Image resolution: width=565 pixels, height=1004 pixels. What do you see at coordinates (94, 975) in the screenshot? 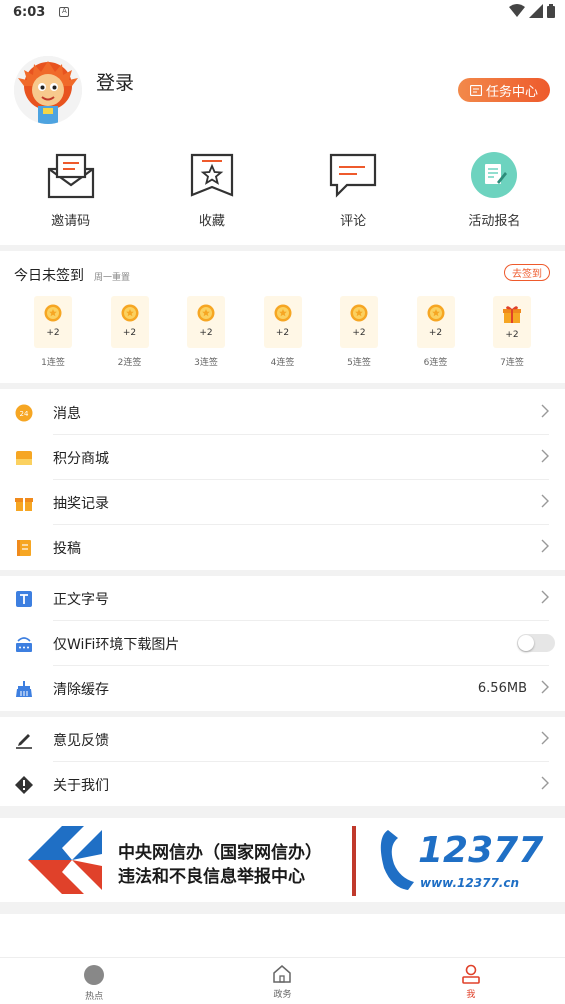
I see `hot-circle-icon` at bounding box center [94, 975].